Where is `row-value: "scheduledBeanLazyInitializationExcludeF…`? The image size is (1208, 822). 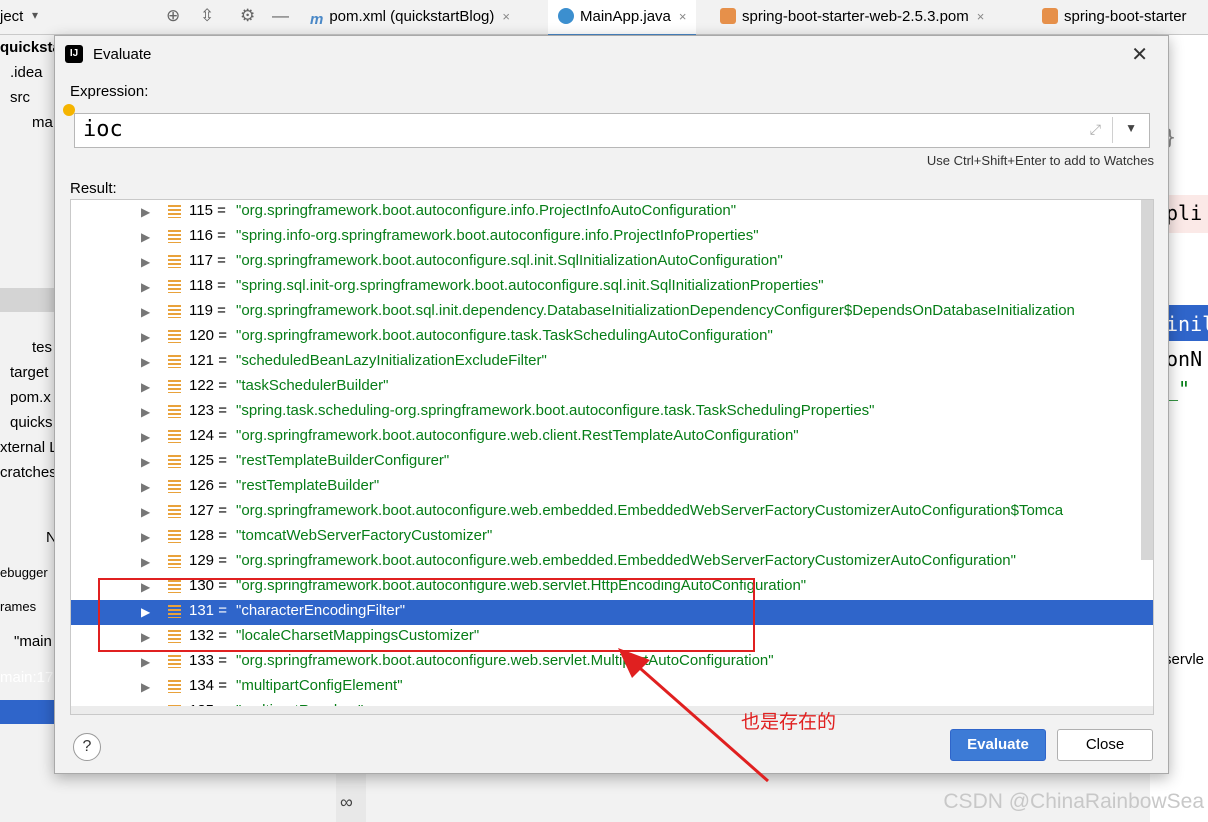
row-value: "scheduledBeanLazyInitializationExcludeF… is located at coordinates (391, 360).